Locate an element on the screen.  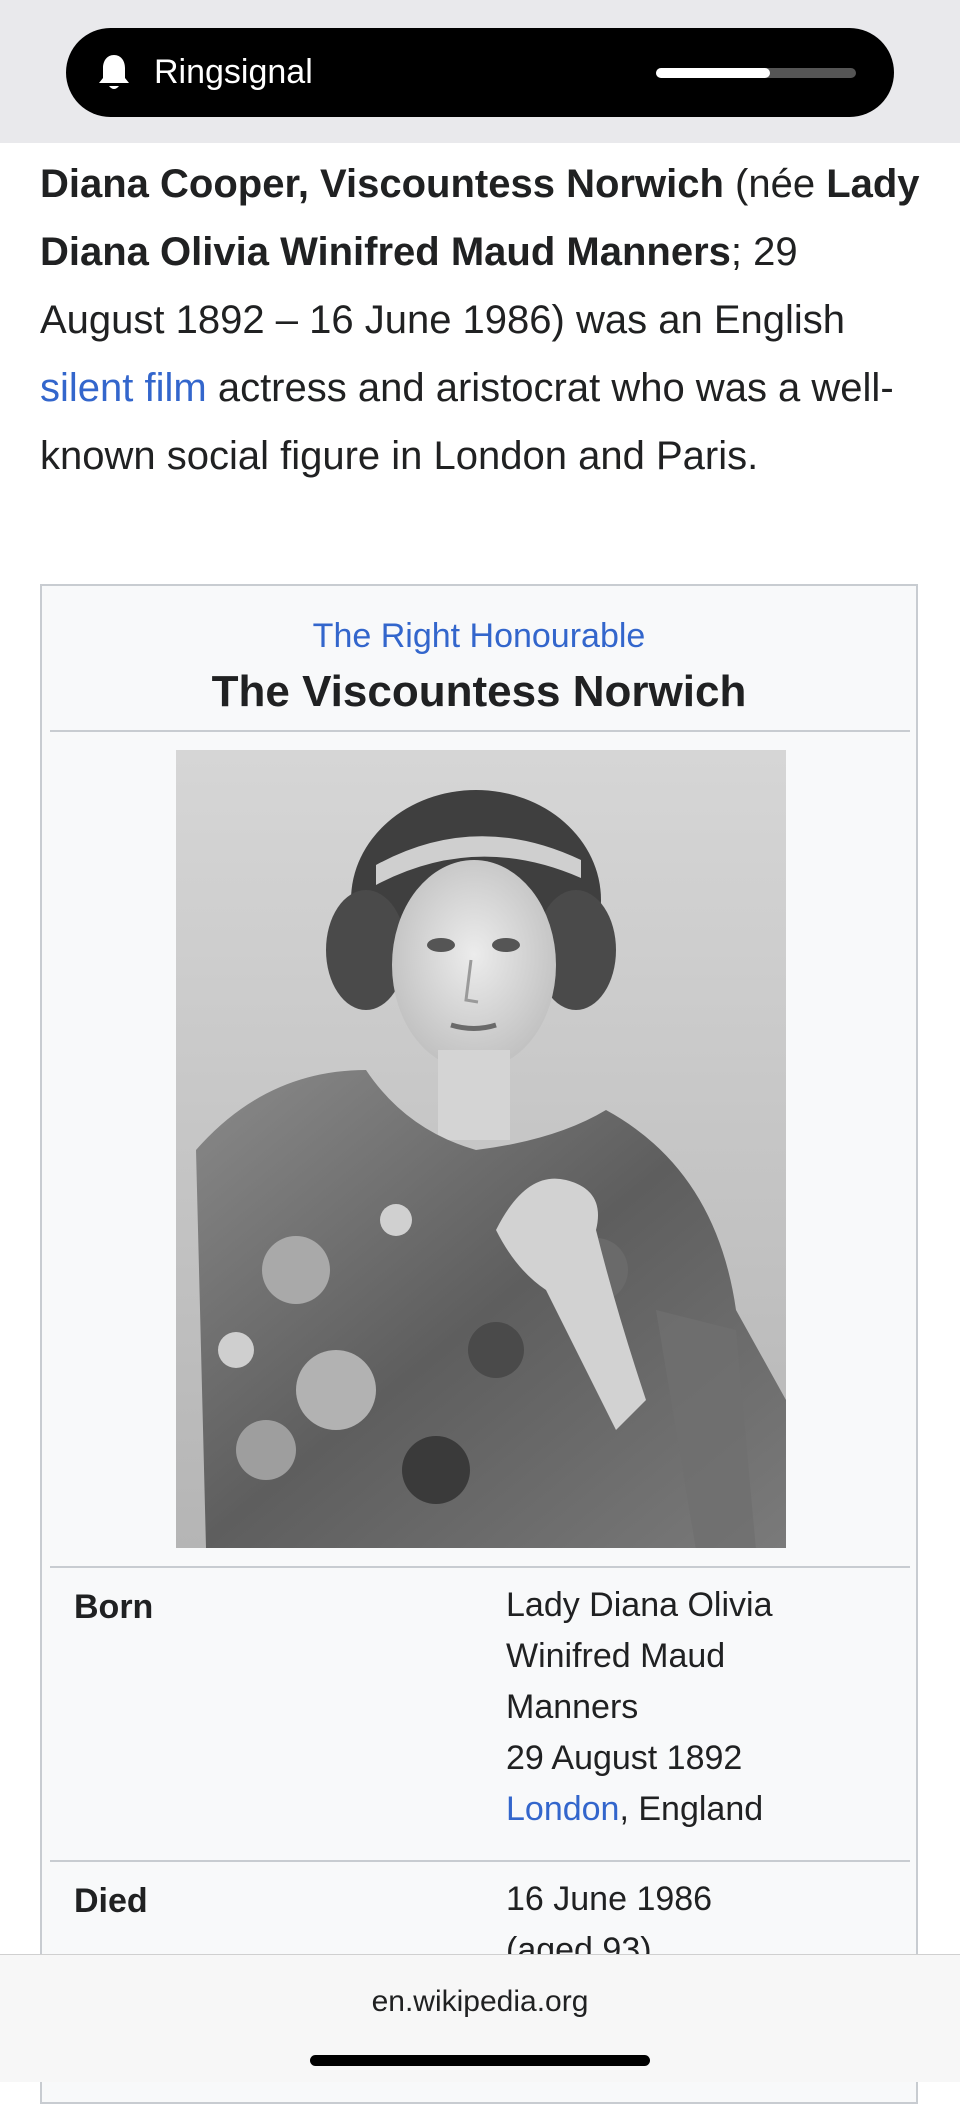
nee-prefix: (née is located at coordinates (775, 184).